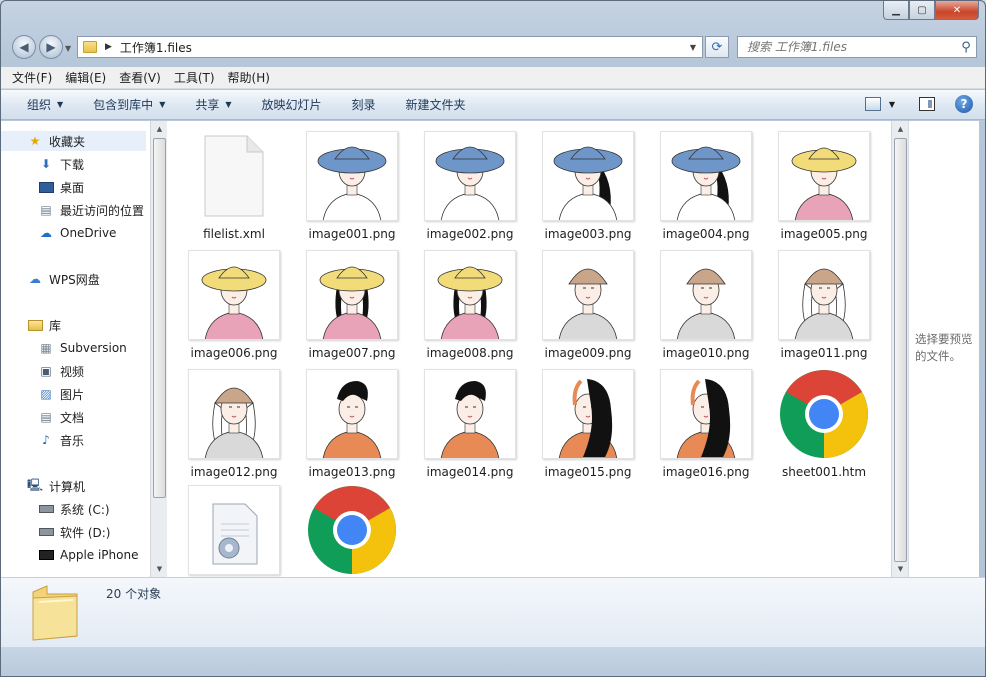  Describe the element at coordinates (55, 613) in the screenshot. I see `folder-icon` at that location.